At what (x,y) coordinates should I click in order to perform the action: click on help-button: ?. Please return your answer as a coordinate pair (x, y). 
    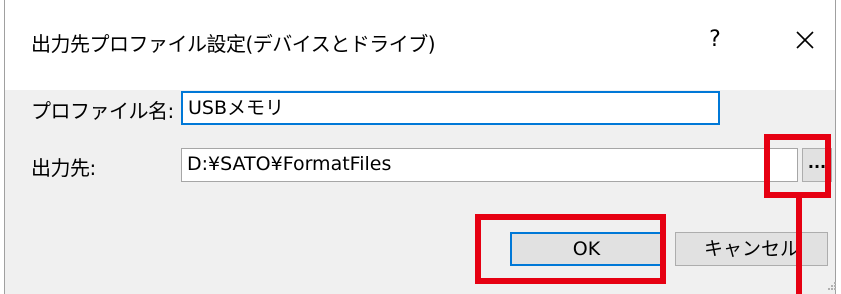
    Looking at the image, I should click on (715, 40).